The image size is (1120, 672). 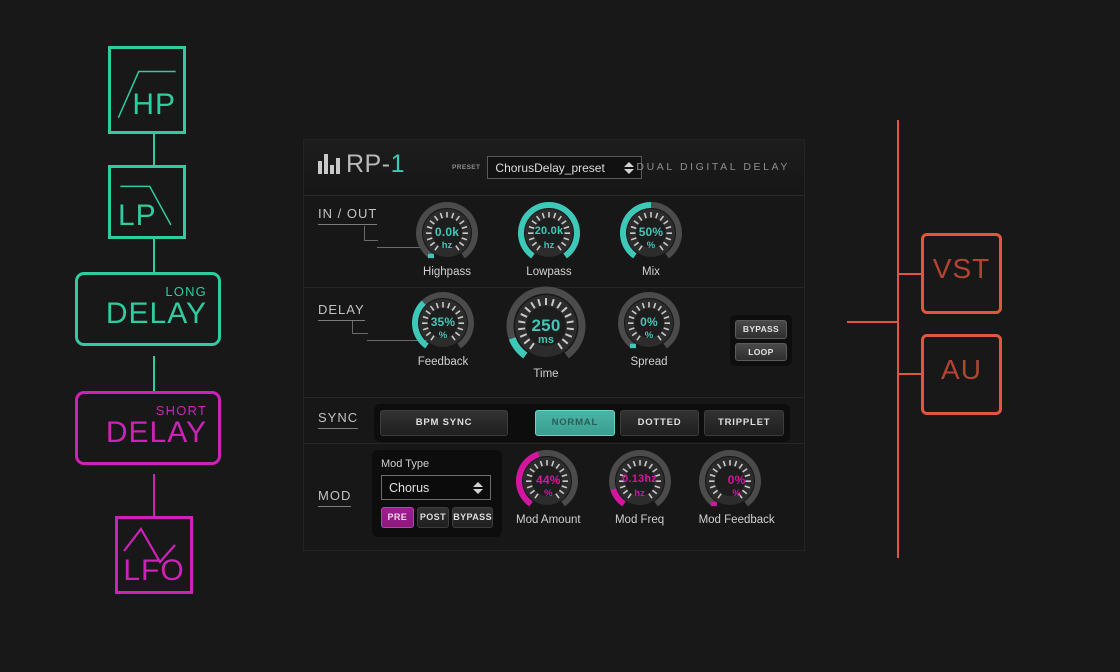 I want to click on knob-mod-feedback: 0%% Mod Feedback, so click(x=737, y=488).